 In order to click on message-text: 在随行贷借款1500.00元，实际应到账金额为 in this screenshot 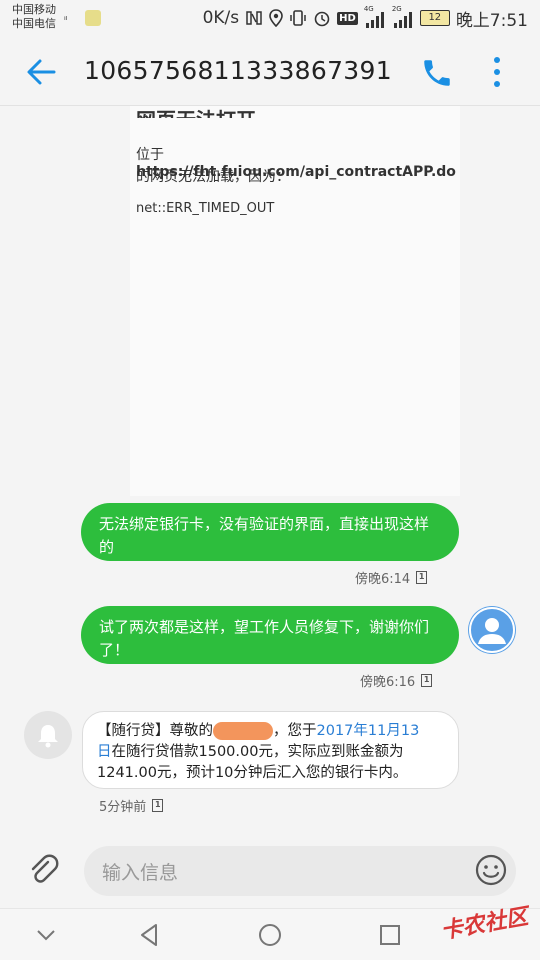, I will do `click(257, 752)`.